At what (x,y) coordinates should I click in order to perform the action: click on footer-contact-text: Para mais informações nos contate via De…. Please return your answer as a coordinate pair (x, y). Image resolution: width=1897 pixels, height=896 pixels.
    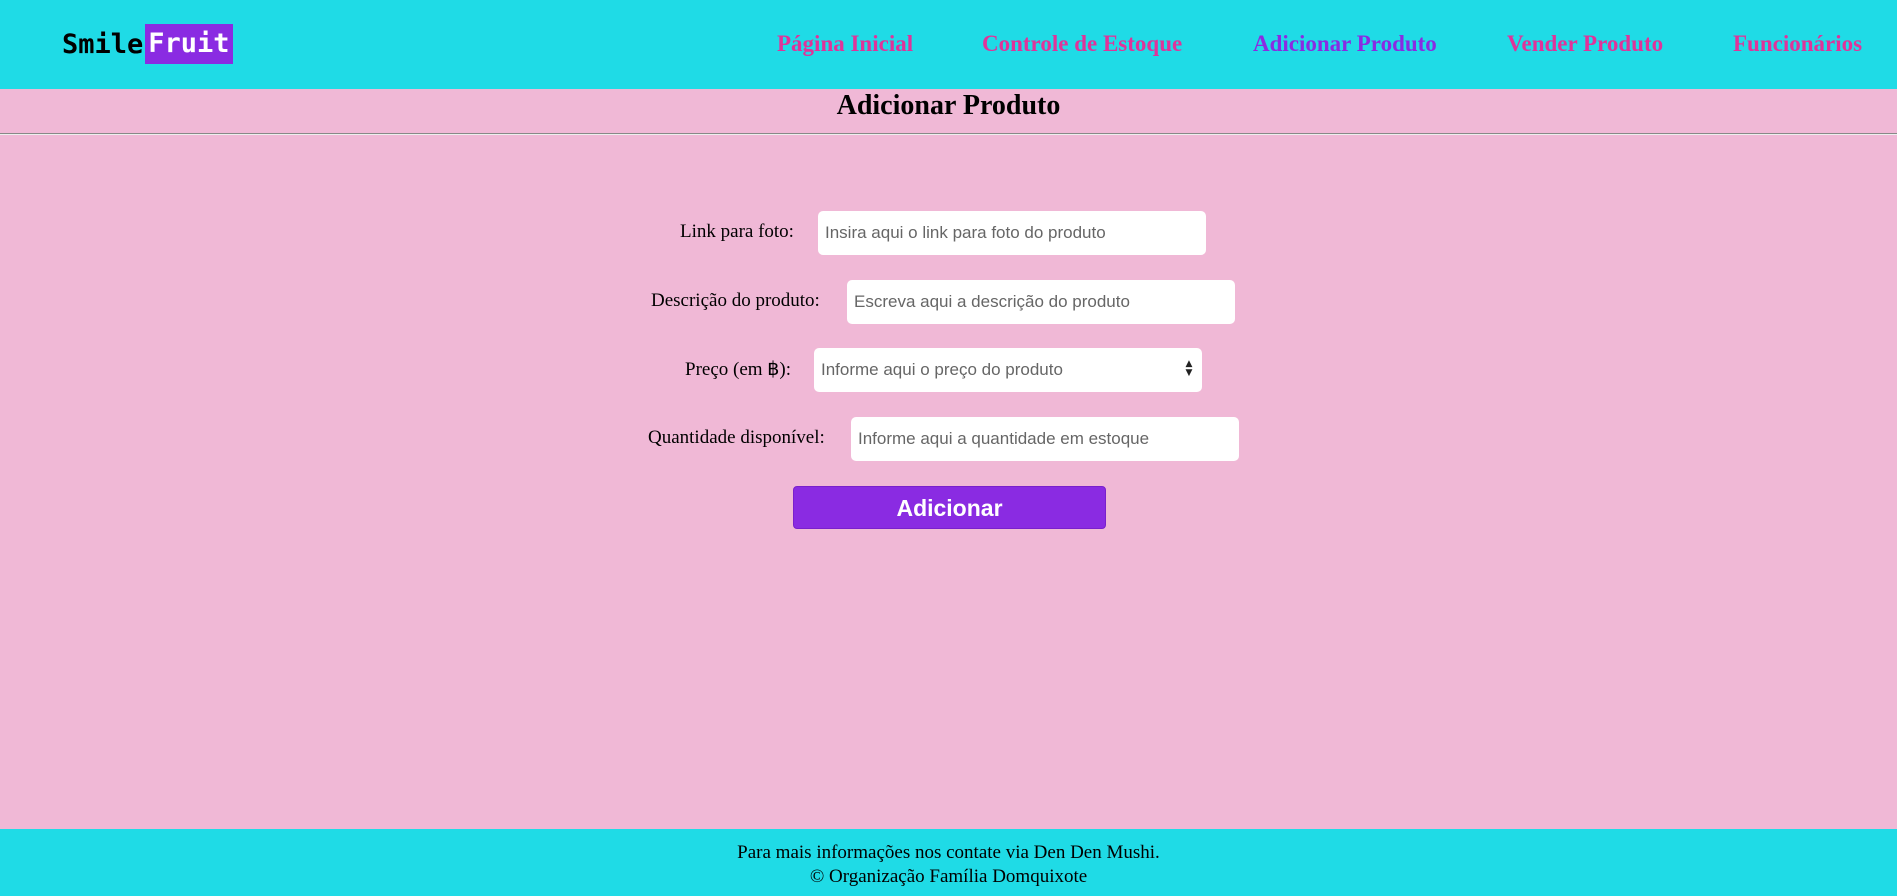
    Looking at the image, I should click on (948, 852).